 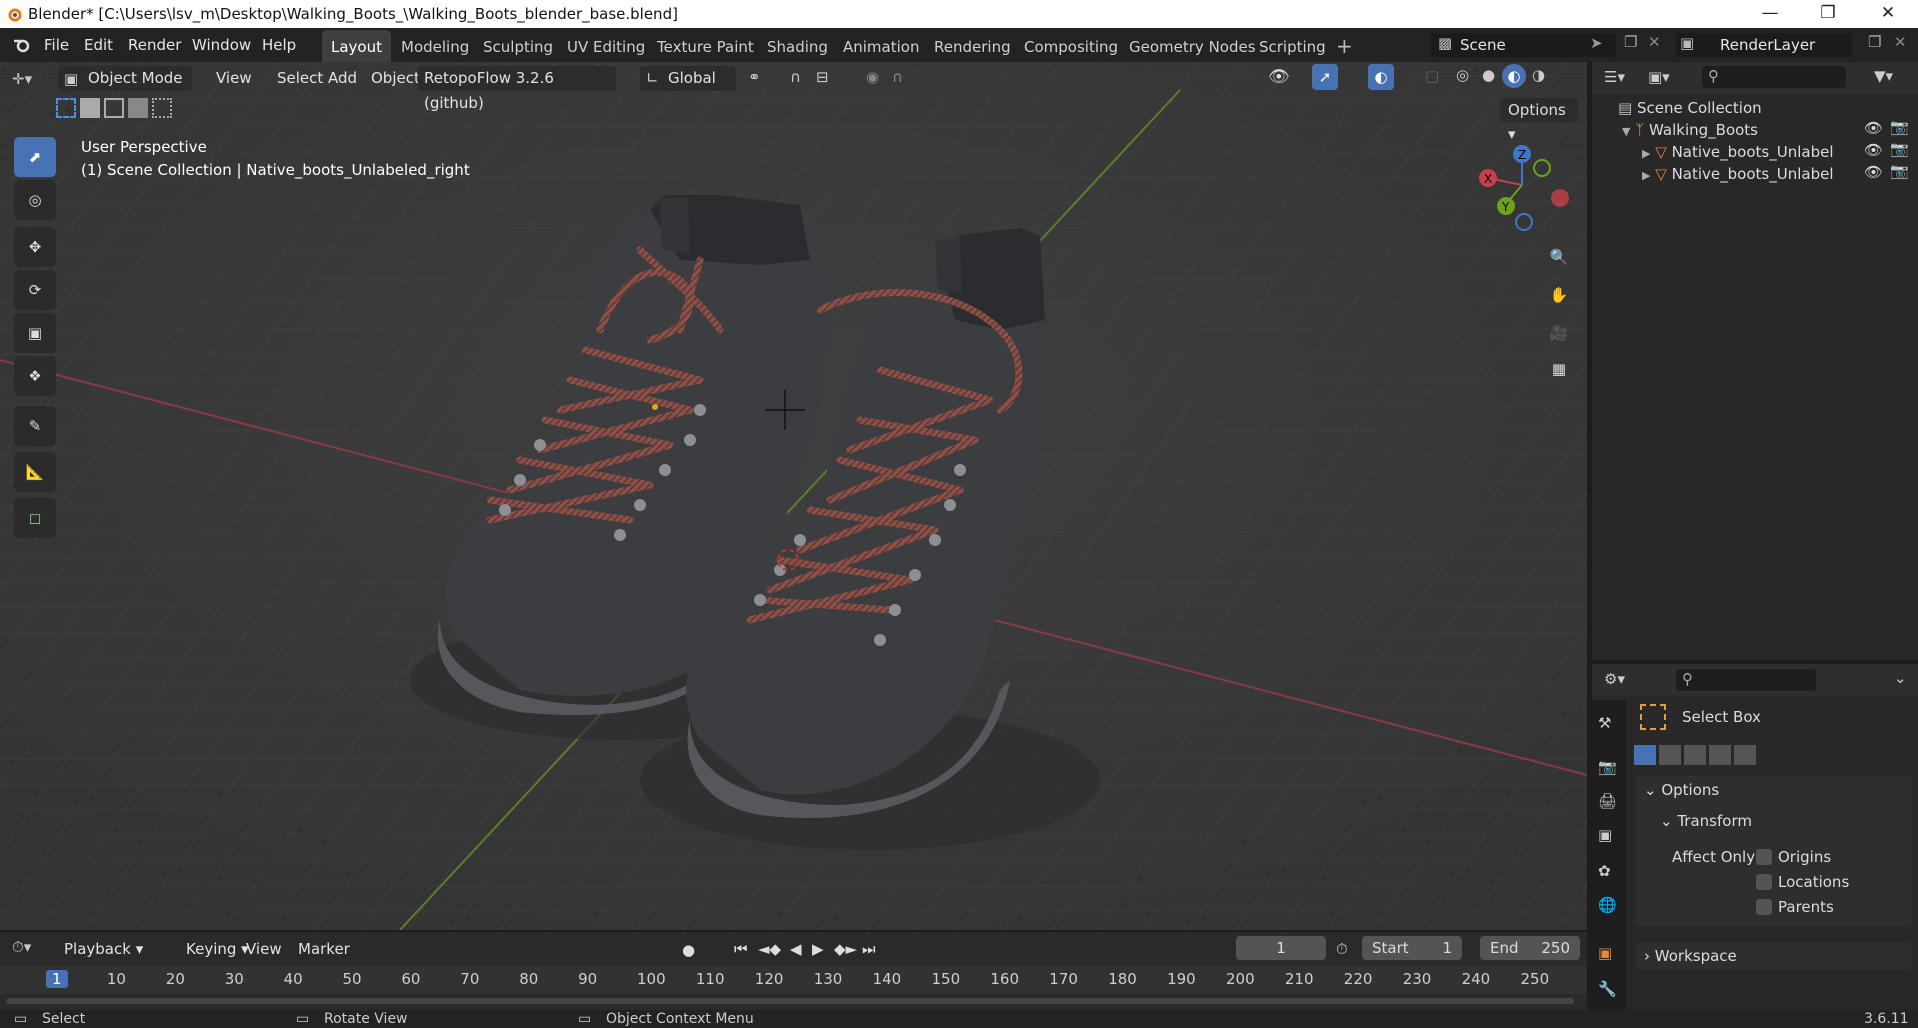 I want to click on tool-measure: 📐, so click(x=35, y=472).